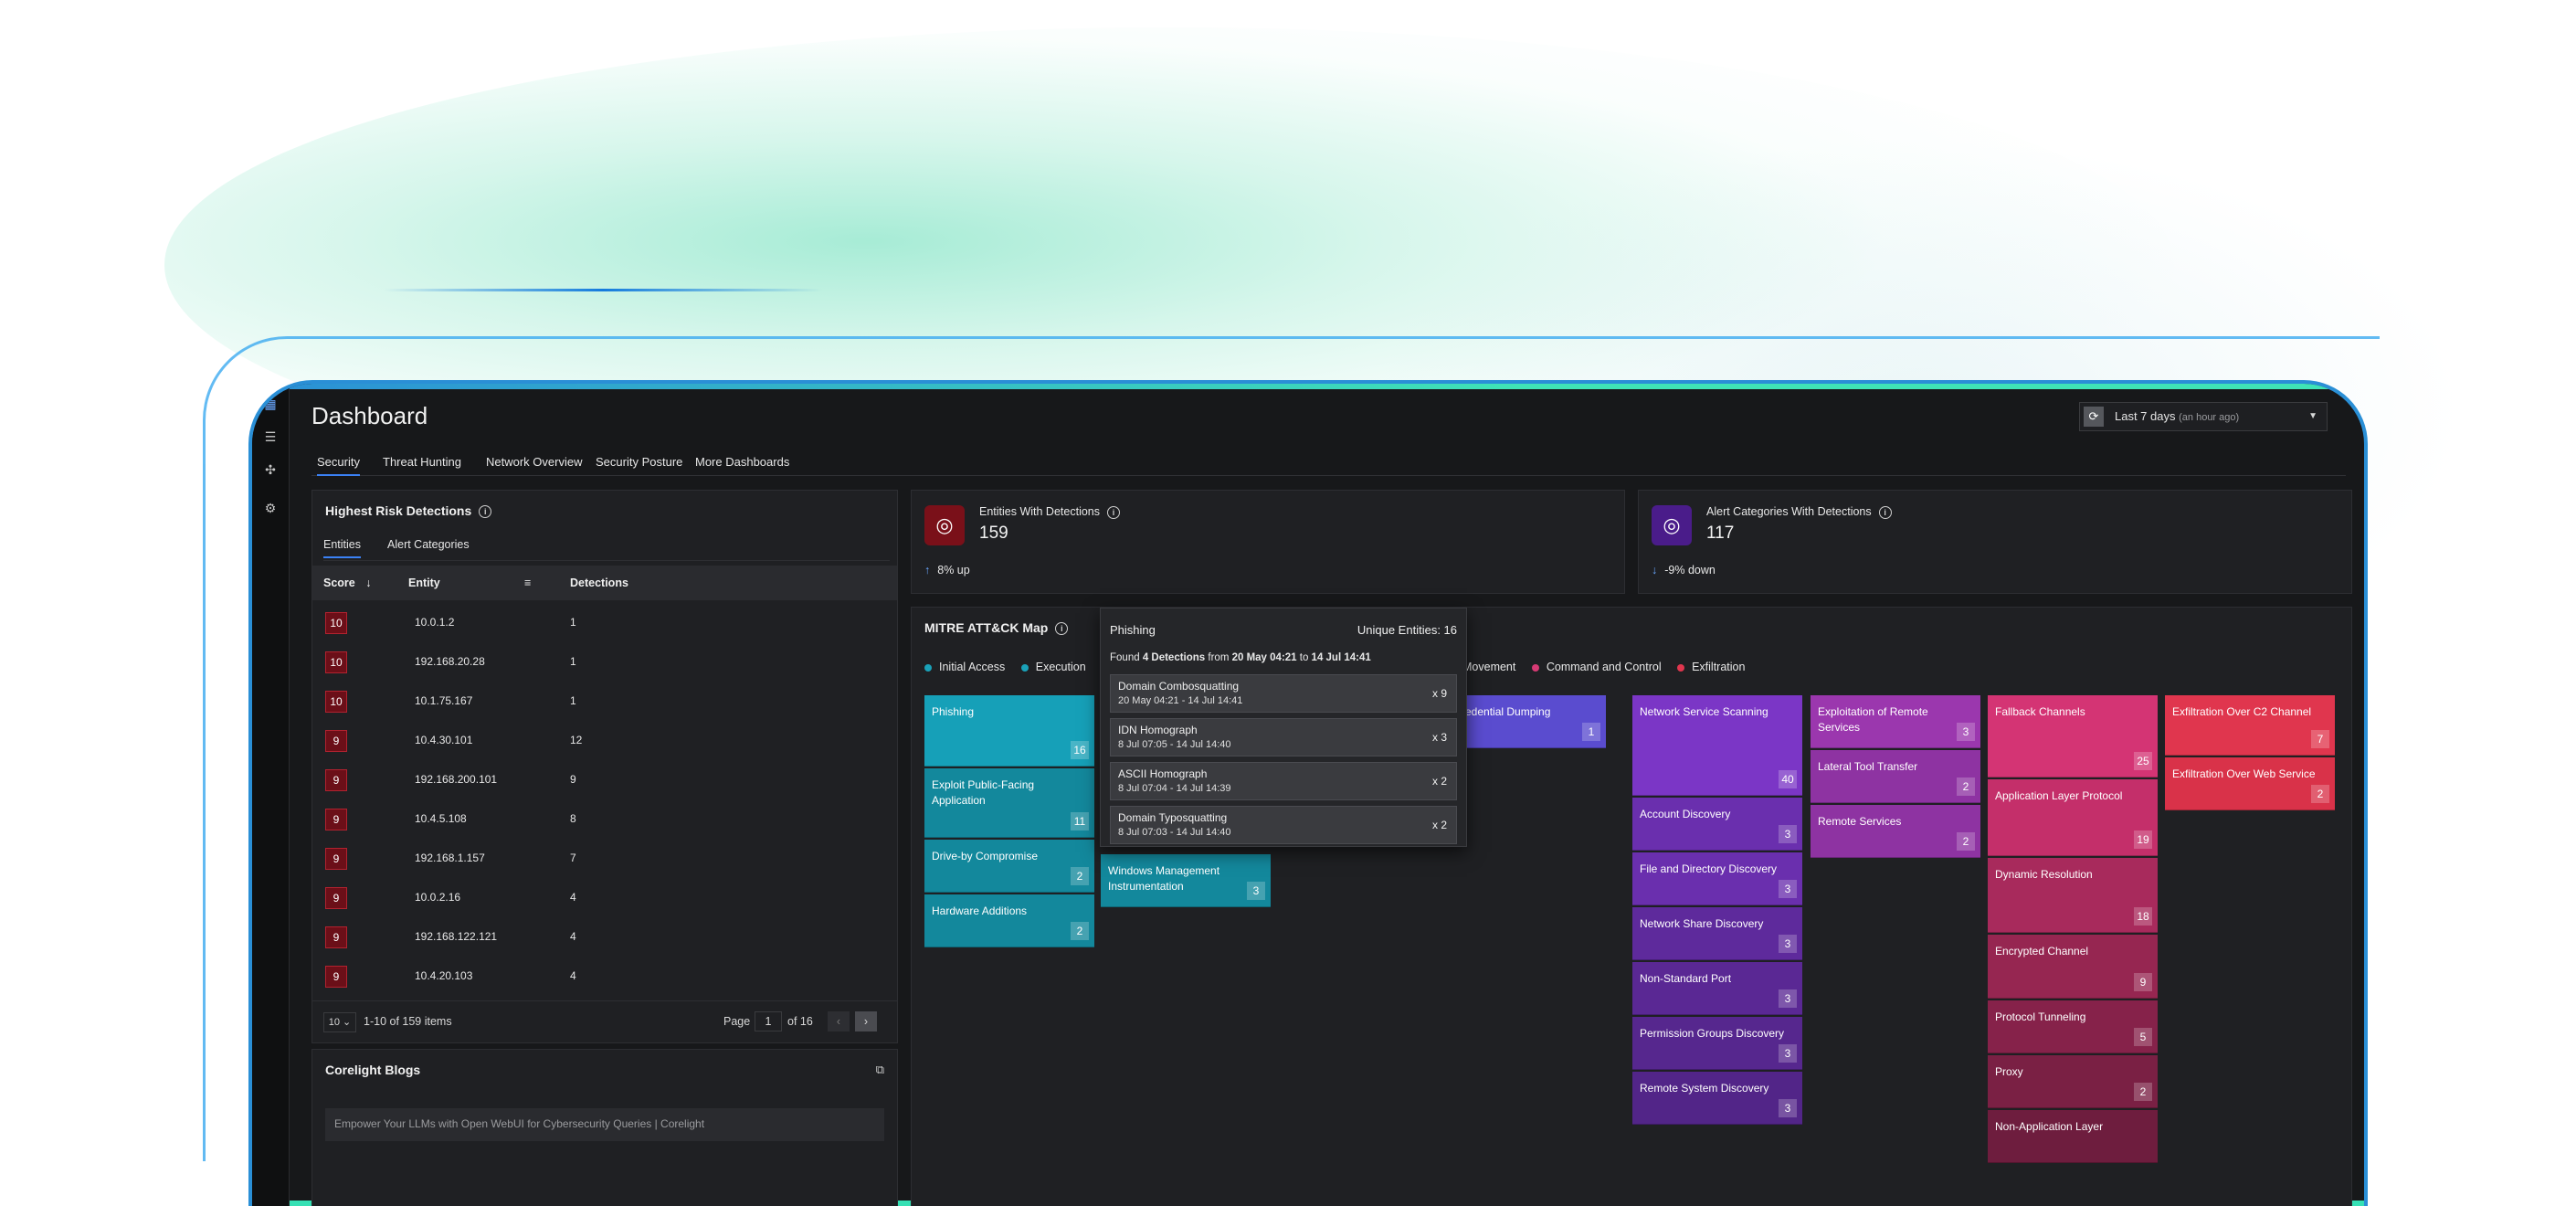 This screenshot has width=2576, height=1206. Describe the element at coordinates (270, 508) in the screenshot. I see `gear-icon: ⚙` at that location.